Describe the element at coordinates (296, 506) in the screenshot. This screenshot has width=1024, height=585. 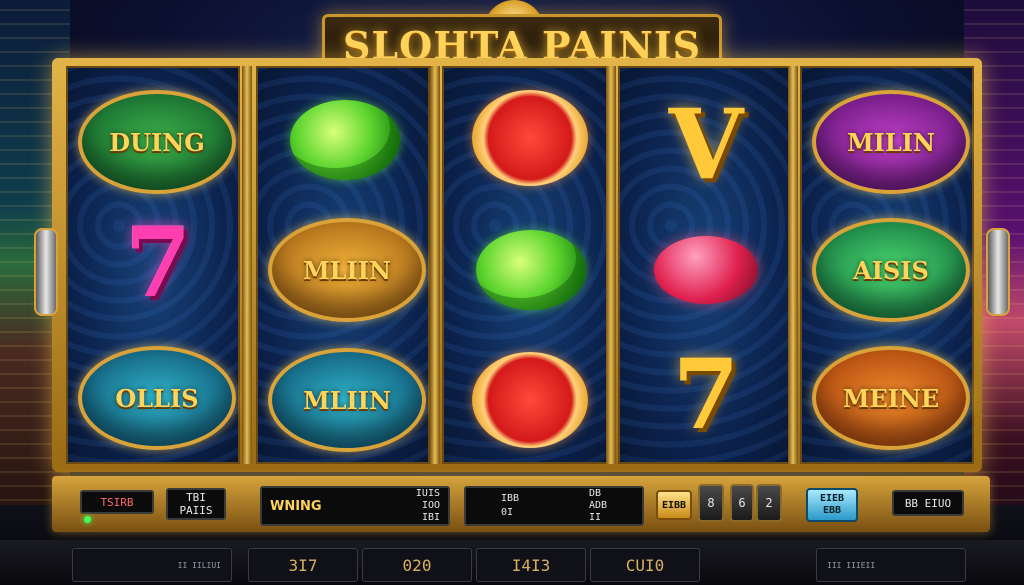
I see `win-label: WNING` at that location.